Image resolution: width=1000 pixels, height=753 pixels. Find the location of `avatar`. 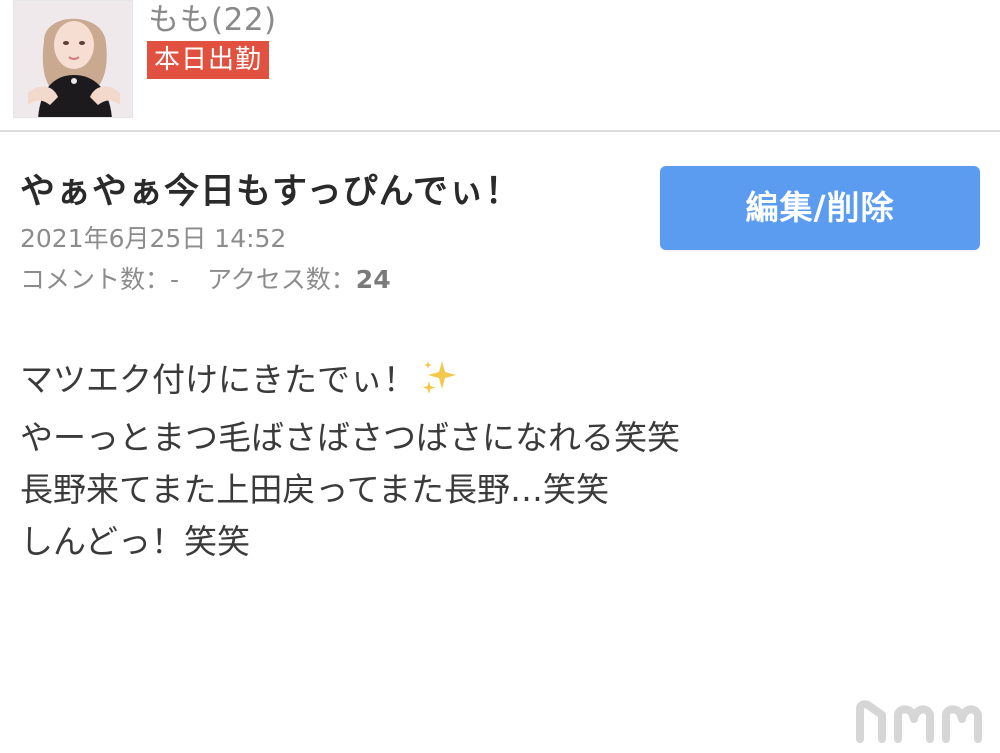

avatar is located at coordinates (73, 59).